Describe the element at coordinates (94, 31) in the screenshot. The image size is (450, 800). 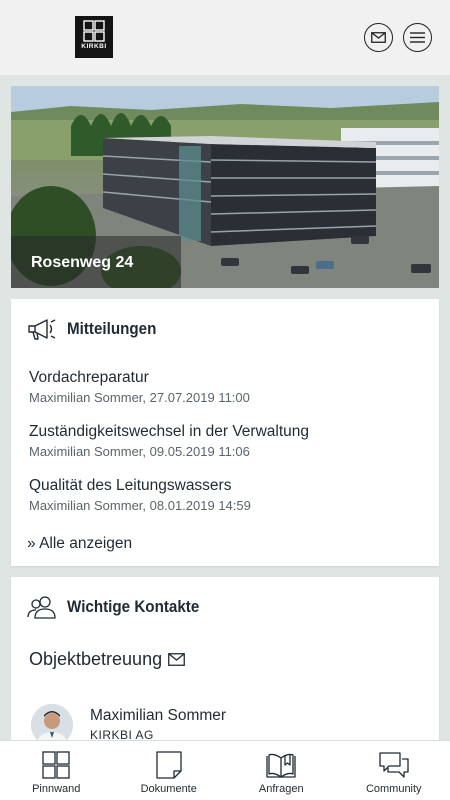
I see `logo-mark-icon` at that location.